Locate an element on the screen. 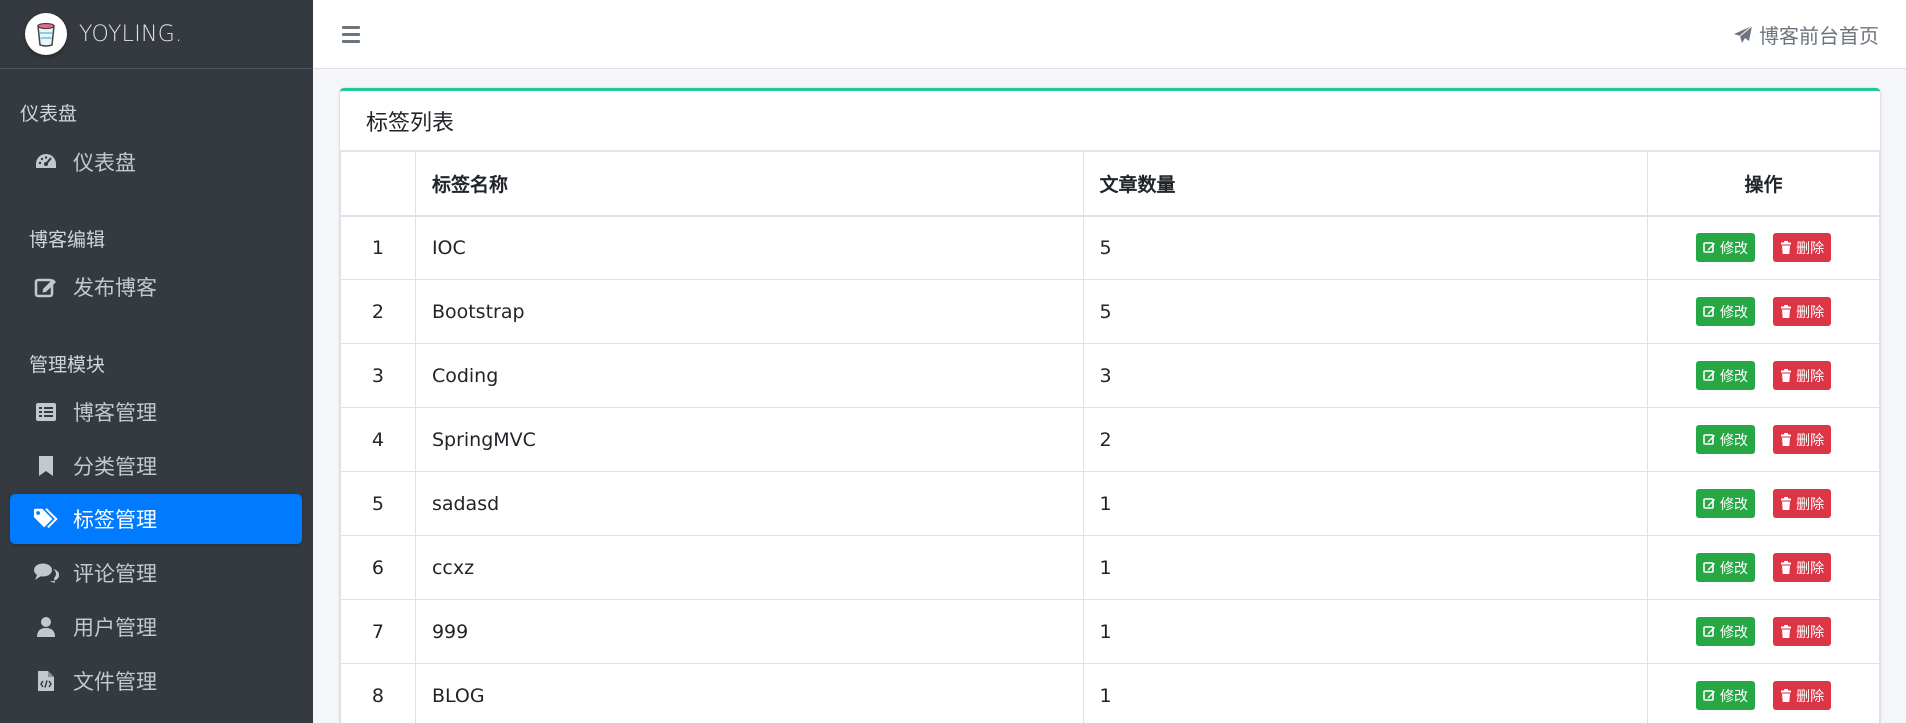 This screenshot has height=723, width=1906. sidebar-item-dashboard: 仪表盘 is located at coordinates (156, 162).